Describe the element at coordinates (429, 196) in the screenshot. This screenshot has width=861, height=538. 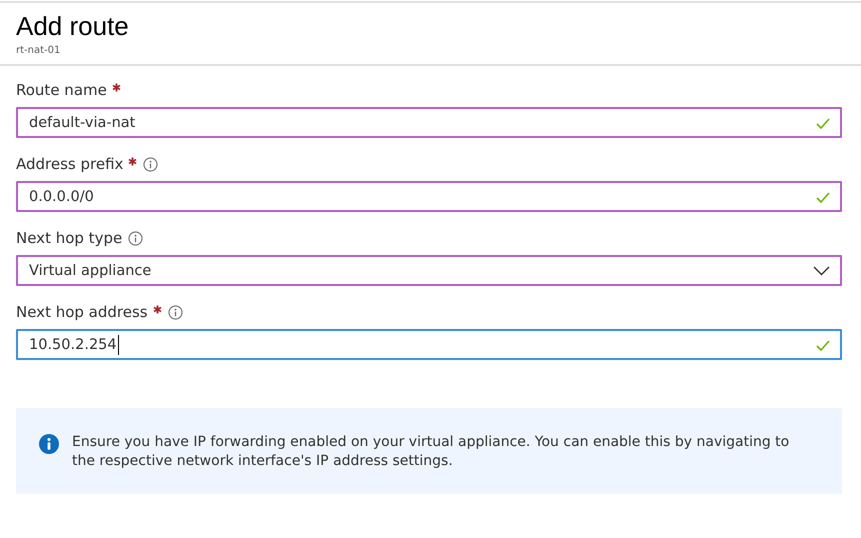
I see `input-field: 0.0.0.0/0` at that location.